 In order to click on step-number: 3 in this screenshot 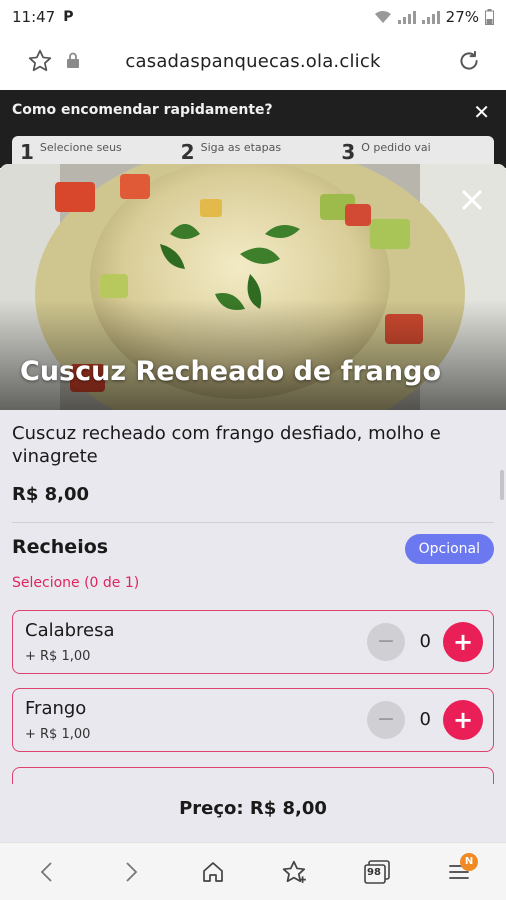, I will do `click(348, 152)`.